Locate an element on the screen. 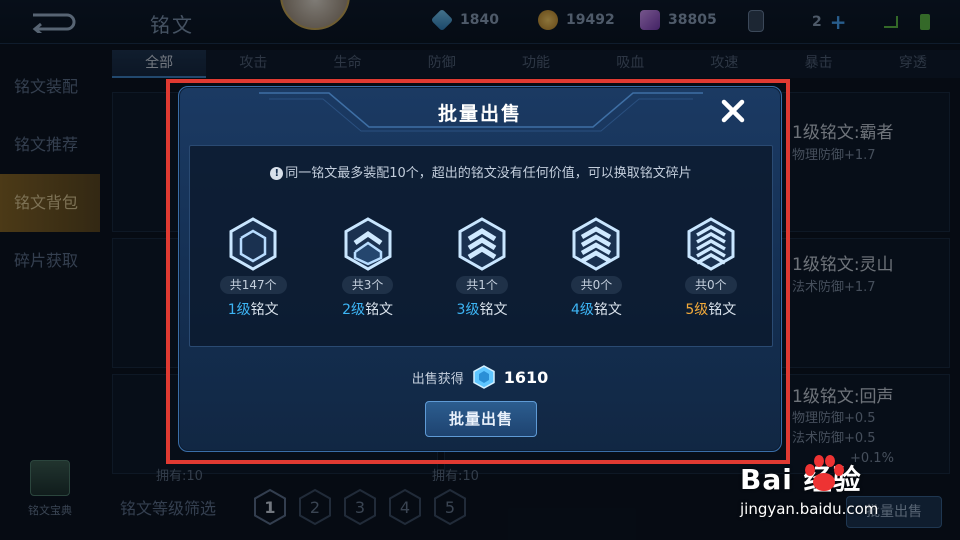  tier-label: 3级铭文 is located at coordinates (482, 310).